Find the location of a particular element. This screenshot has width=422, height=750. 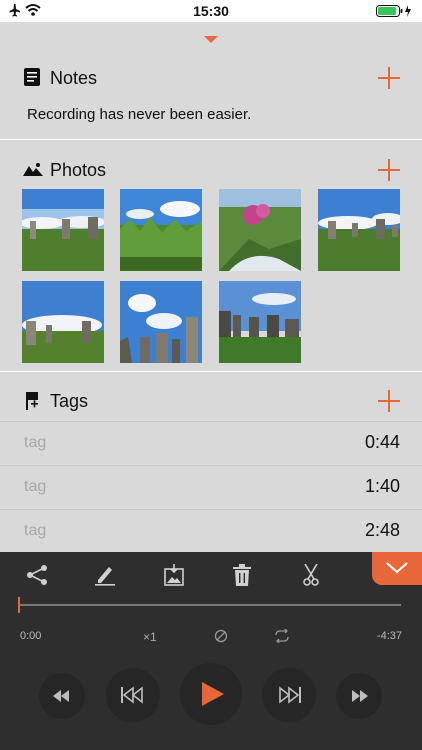

skip-to-start-button is located at coordinates (62, 696).